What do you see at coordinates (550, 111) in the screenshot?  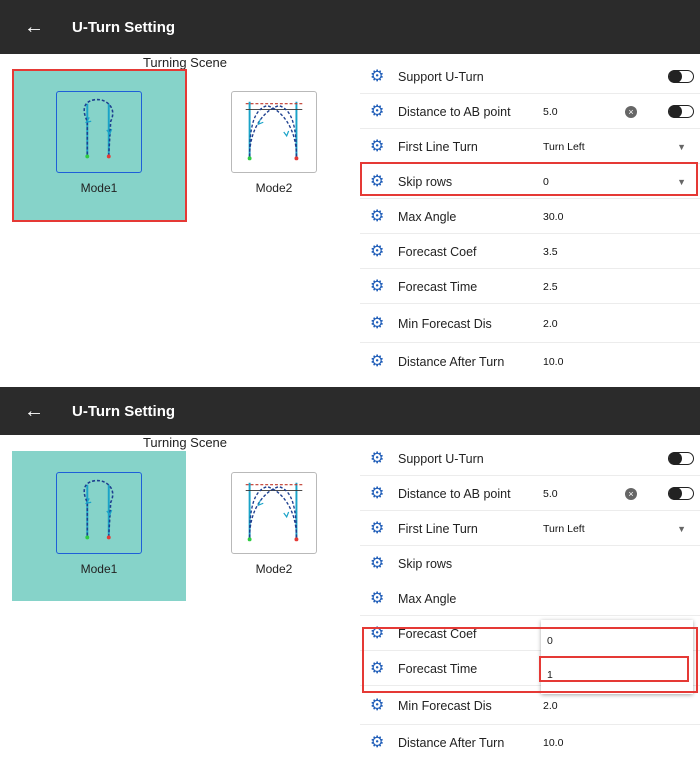 I see `distance-ab-value: 5.0` at bounding box center [550, 111].